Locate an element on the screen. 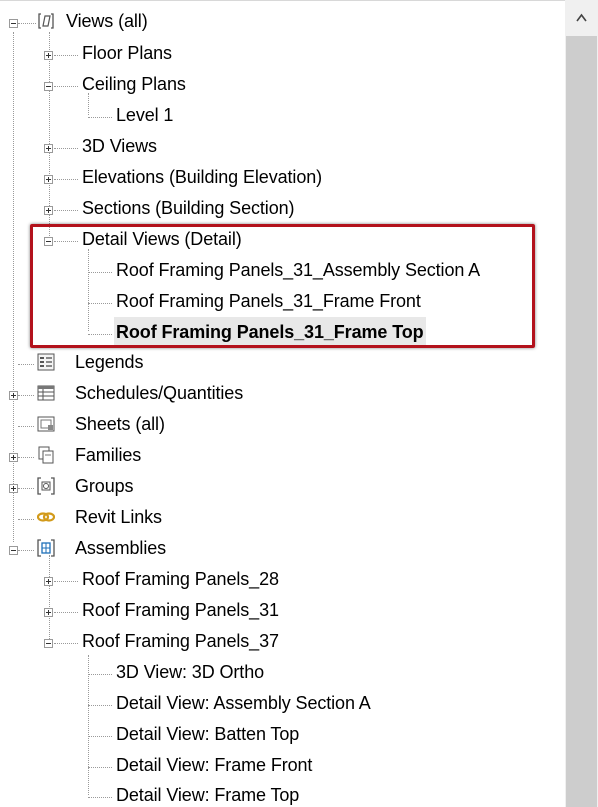  tree-node-label: Families is located at coordinates (108, 455).